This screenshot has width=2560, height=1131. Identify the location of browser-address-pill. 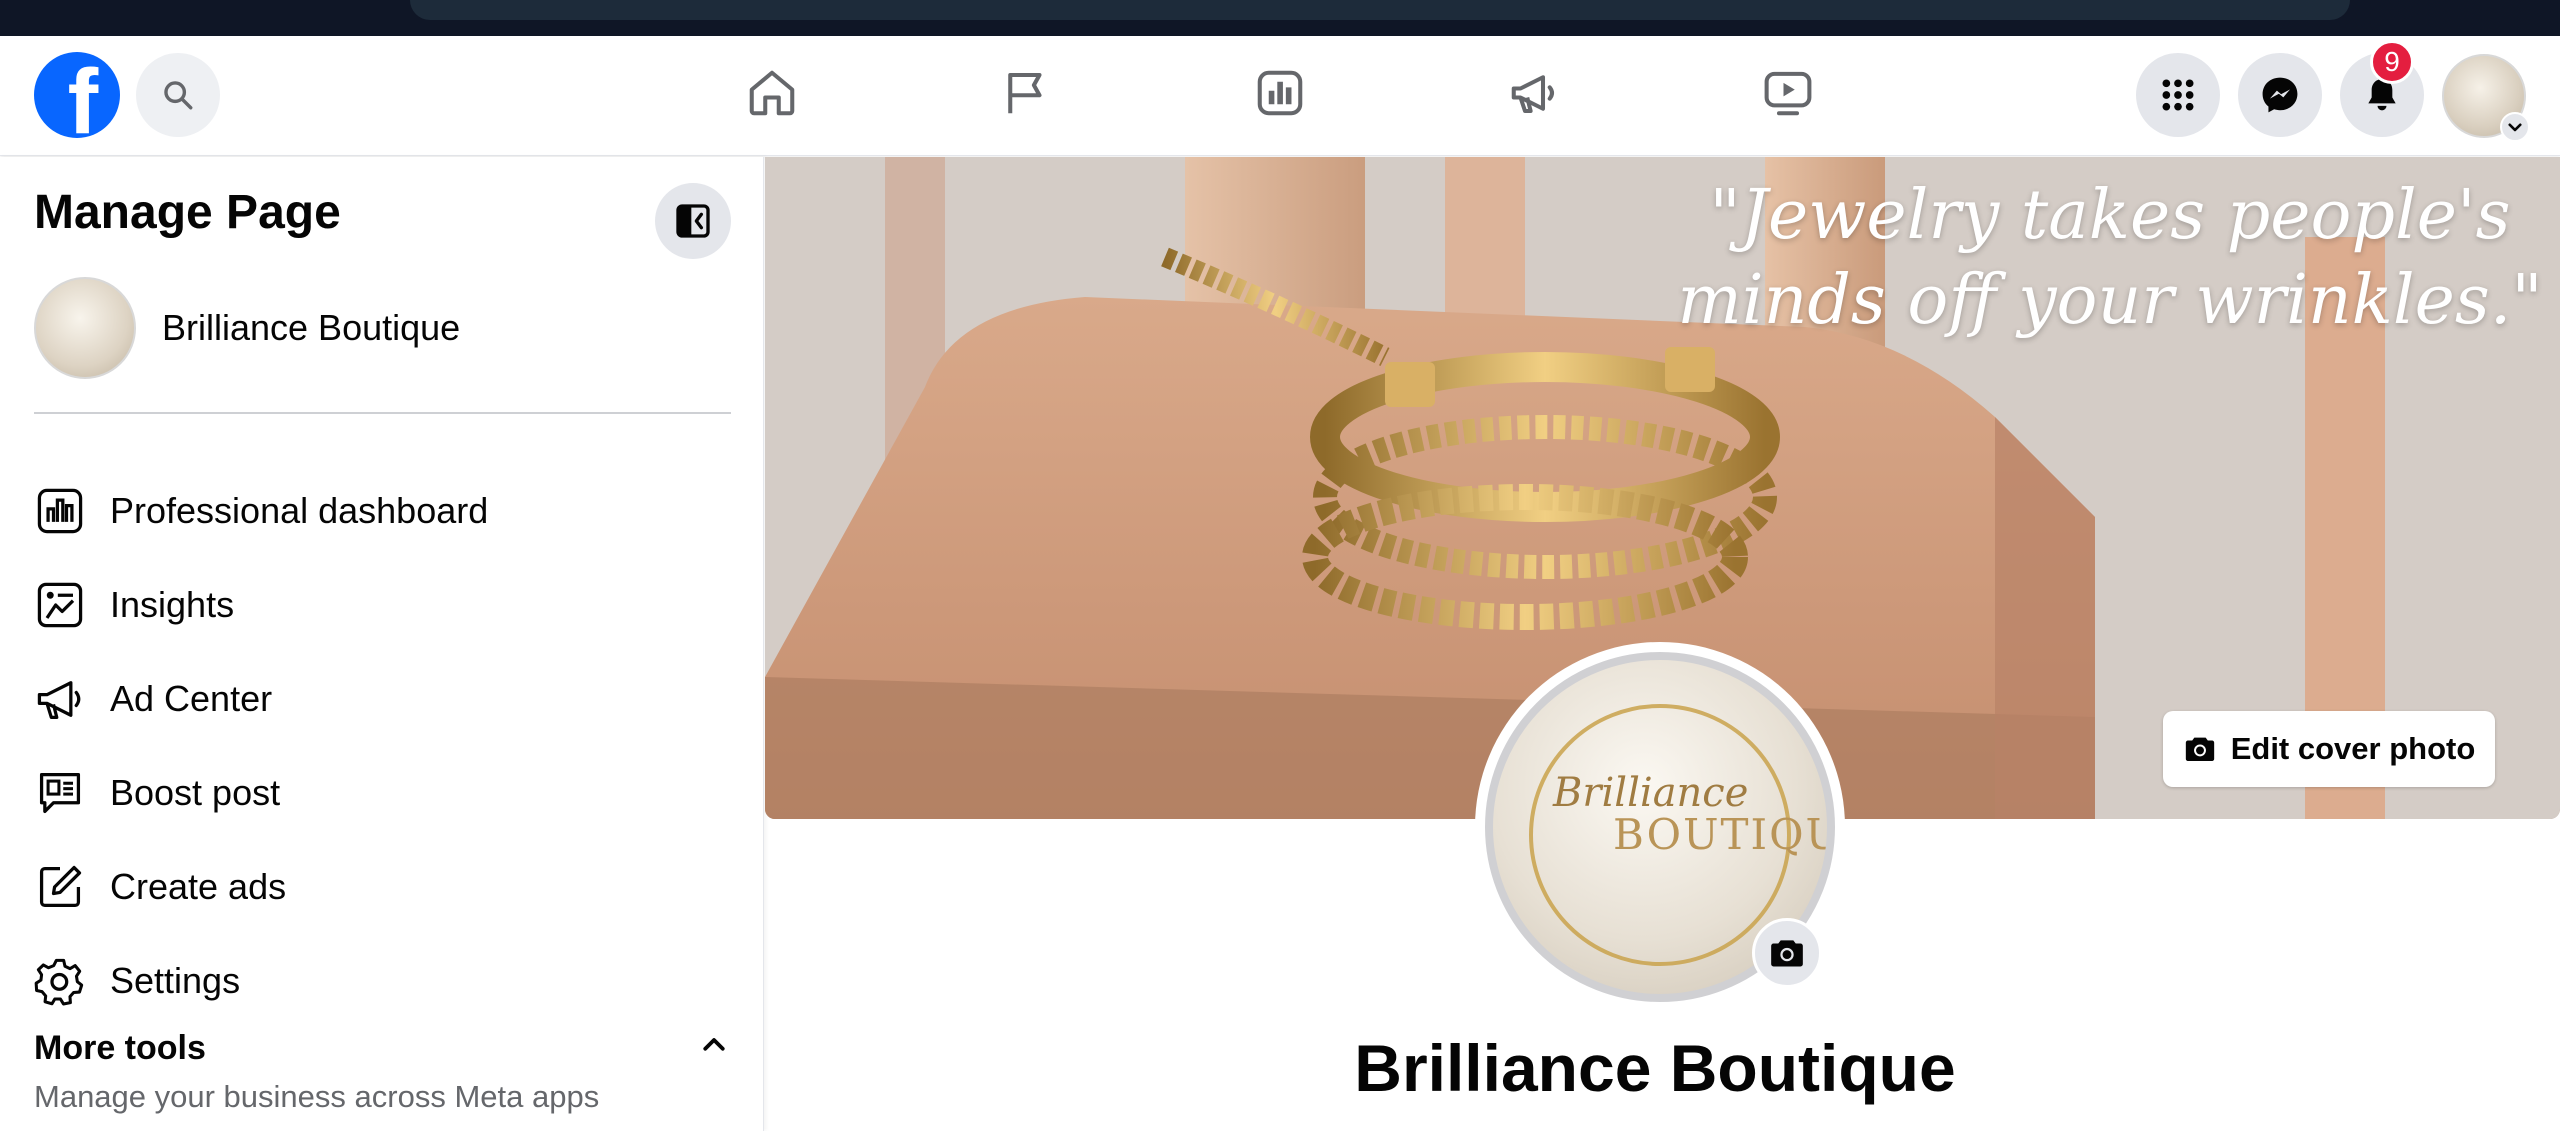
(1380, 10).